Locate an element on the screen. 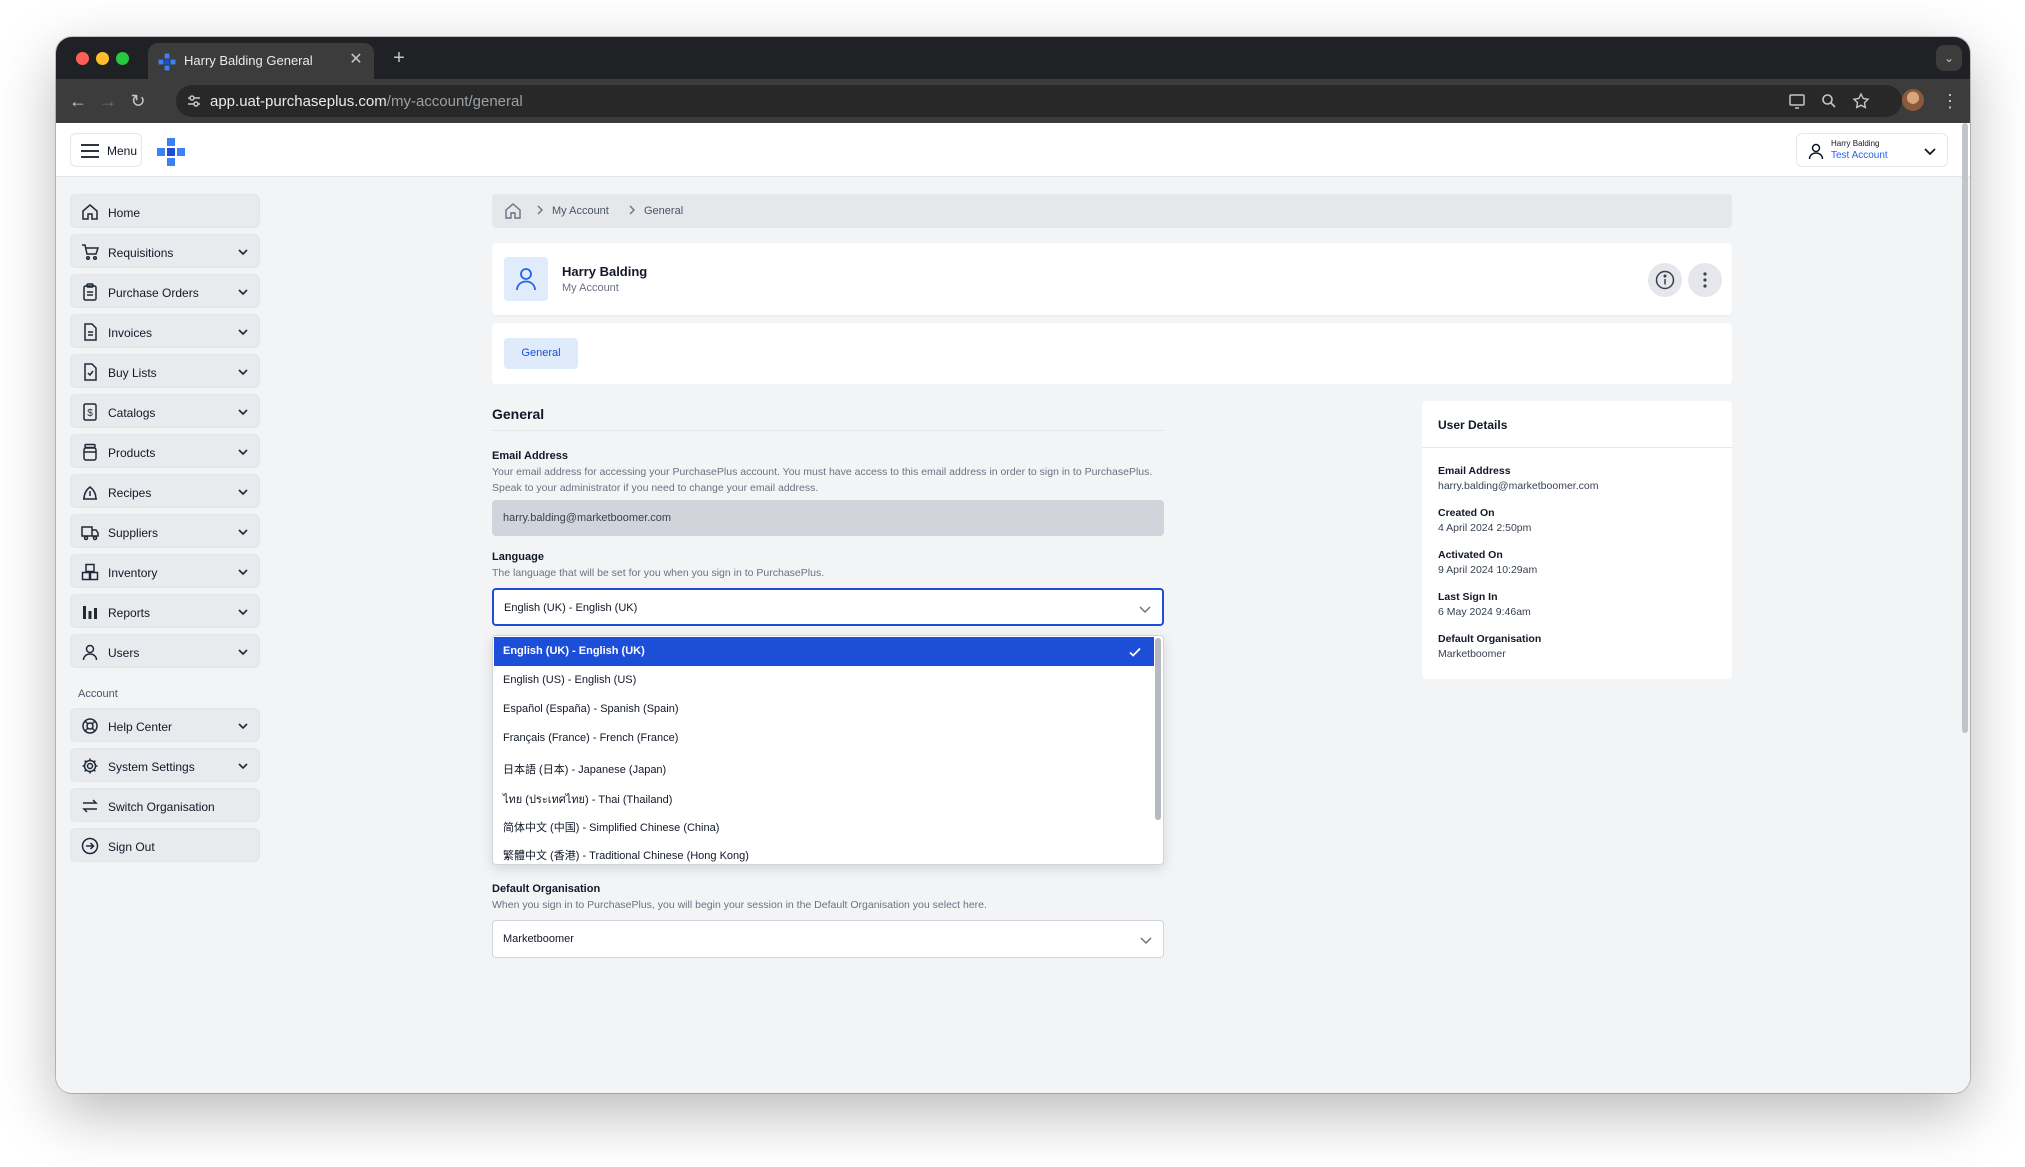  divider is located at coordinates (1577, 447).